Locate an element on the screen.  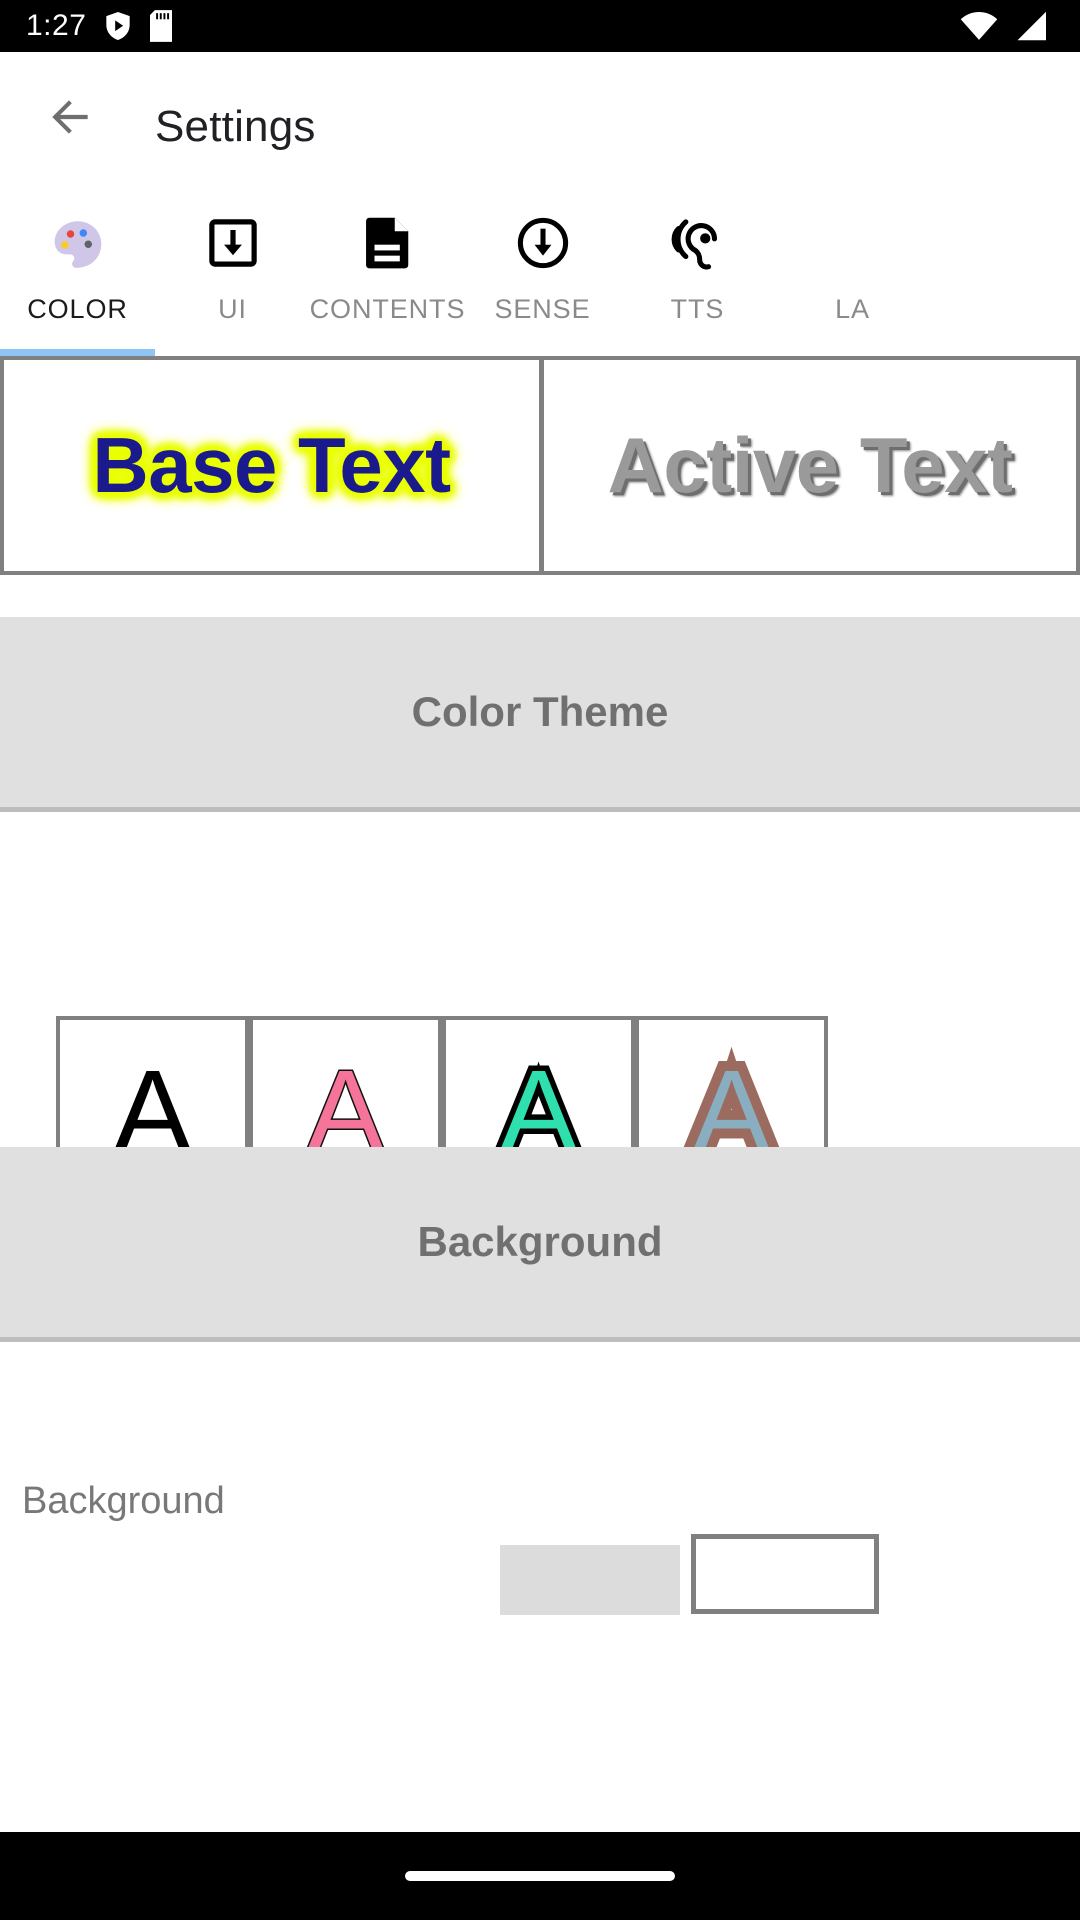
tab-label-sense: SENSE is located at coordinates (542, 309).